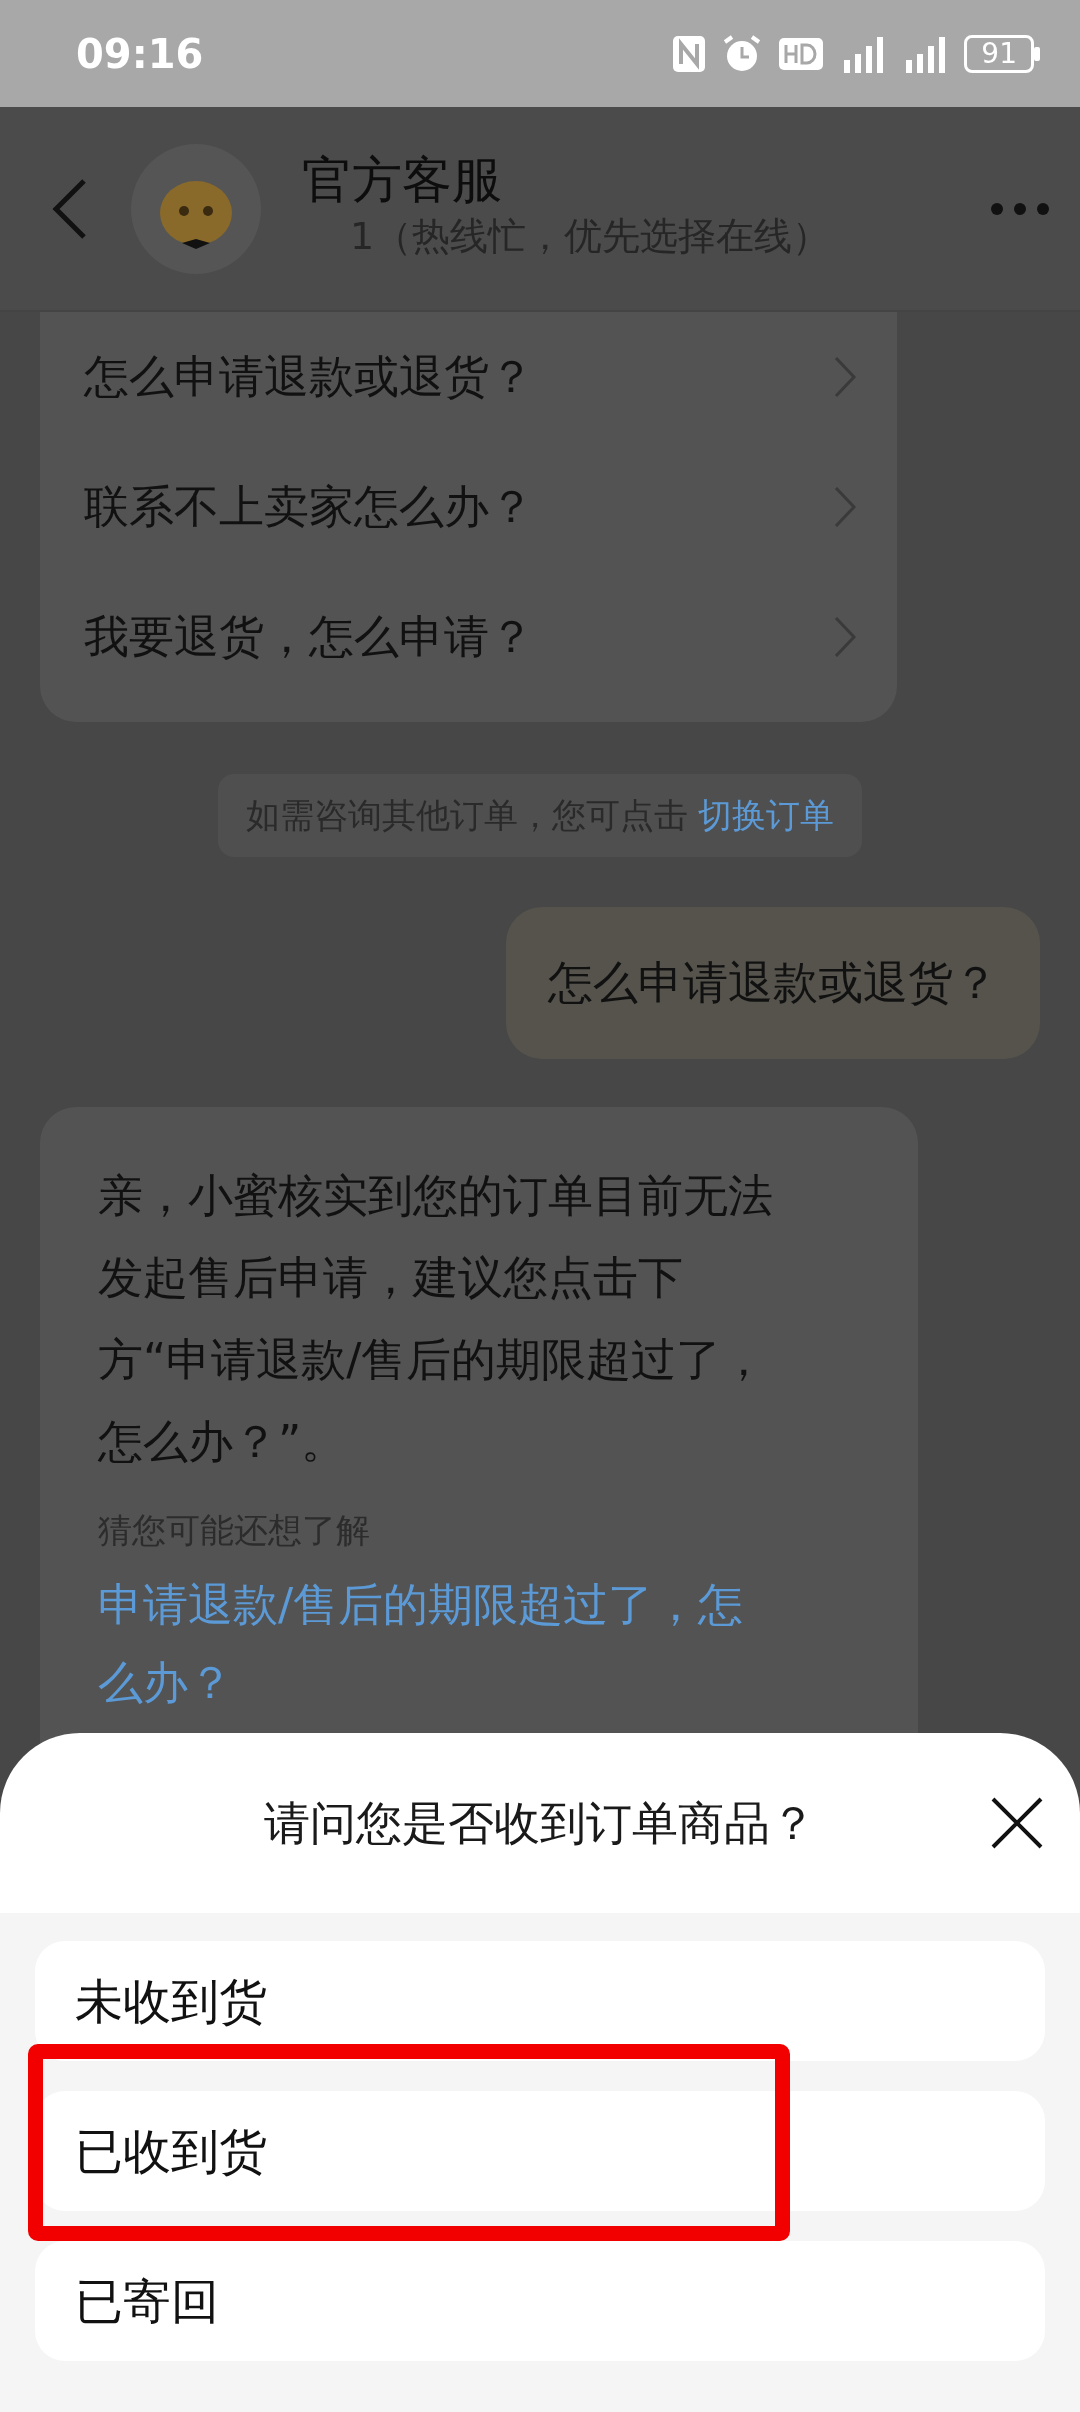 Image resolution: width=1080 pixels, height=2412 pixels. Describe the element at coordinates (540, 2301) in the screenshot. I see `option-button: 已寄回` at that location.